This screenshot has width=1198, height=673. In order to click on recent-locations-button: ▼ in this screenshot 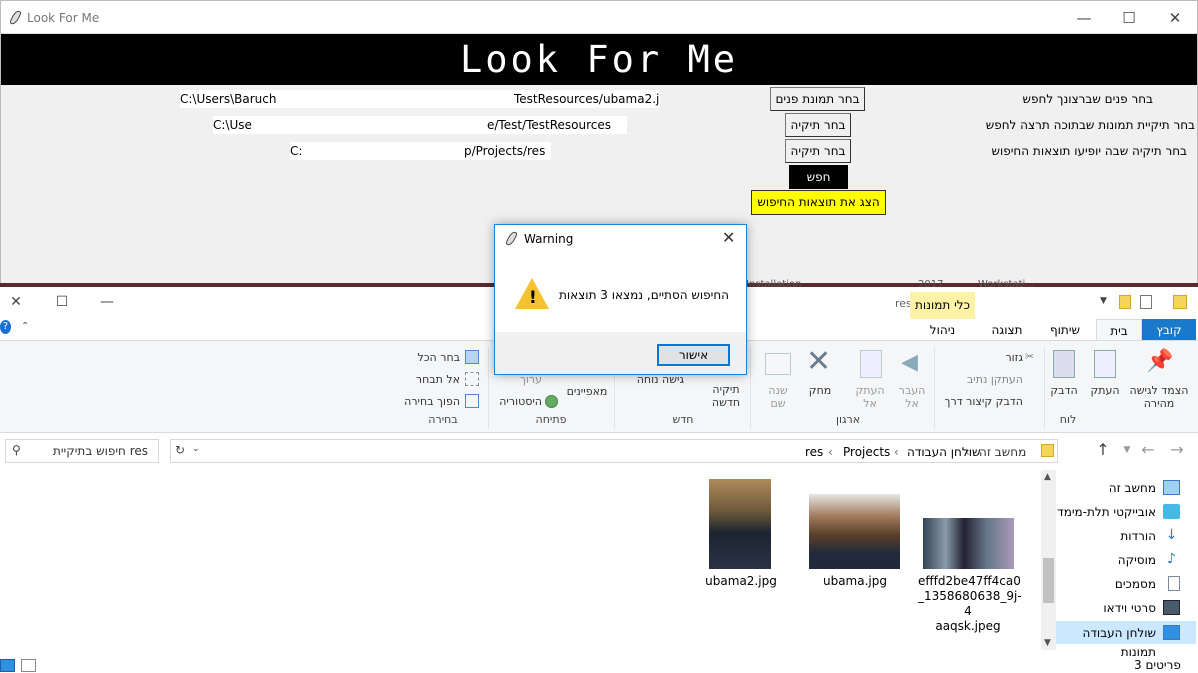, I will do `click(1127, 450)`.